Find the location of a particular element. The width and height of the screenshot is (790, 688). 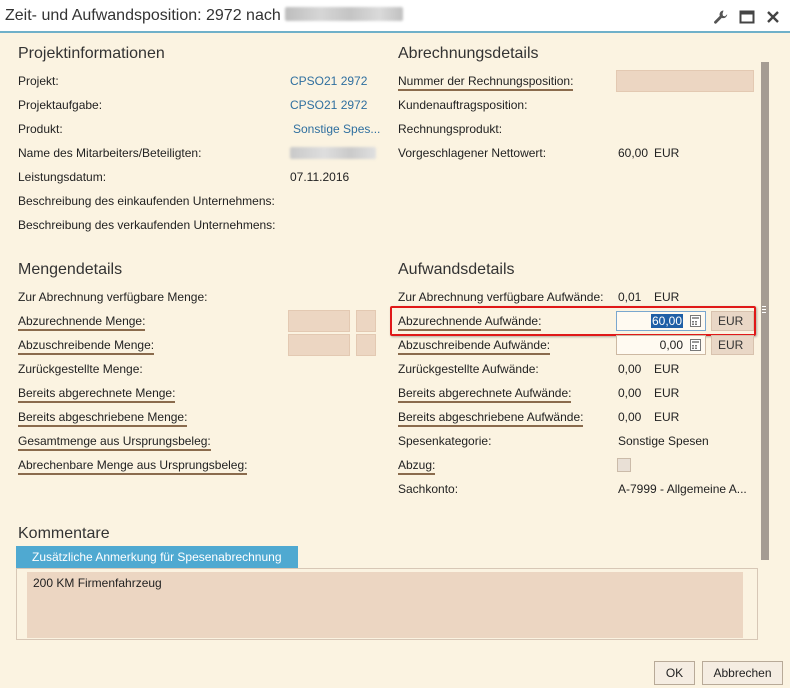

label-menge-verfuegbar: Zur Abrechnung verfügbare Menge: is located at coordinates (113, 297).